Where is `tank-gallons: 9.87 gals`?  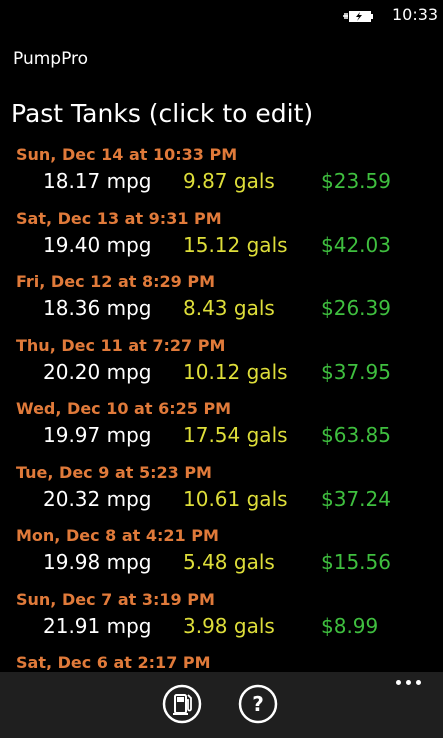
tank-gallons: 9.87 gals is located at coordinates (229, 181).